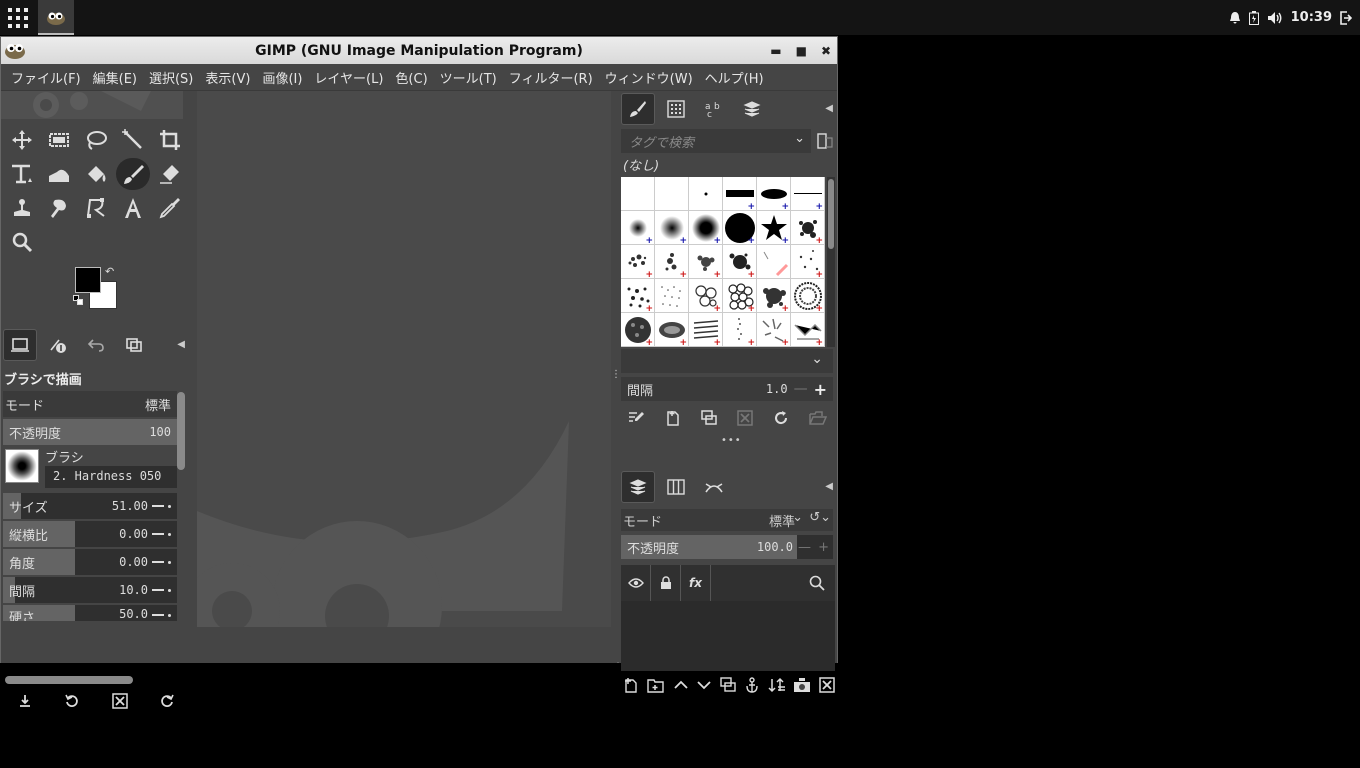 This screenshot has height=768, width=1360. I want to click on bell-icon, so click(1235, 18).